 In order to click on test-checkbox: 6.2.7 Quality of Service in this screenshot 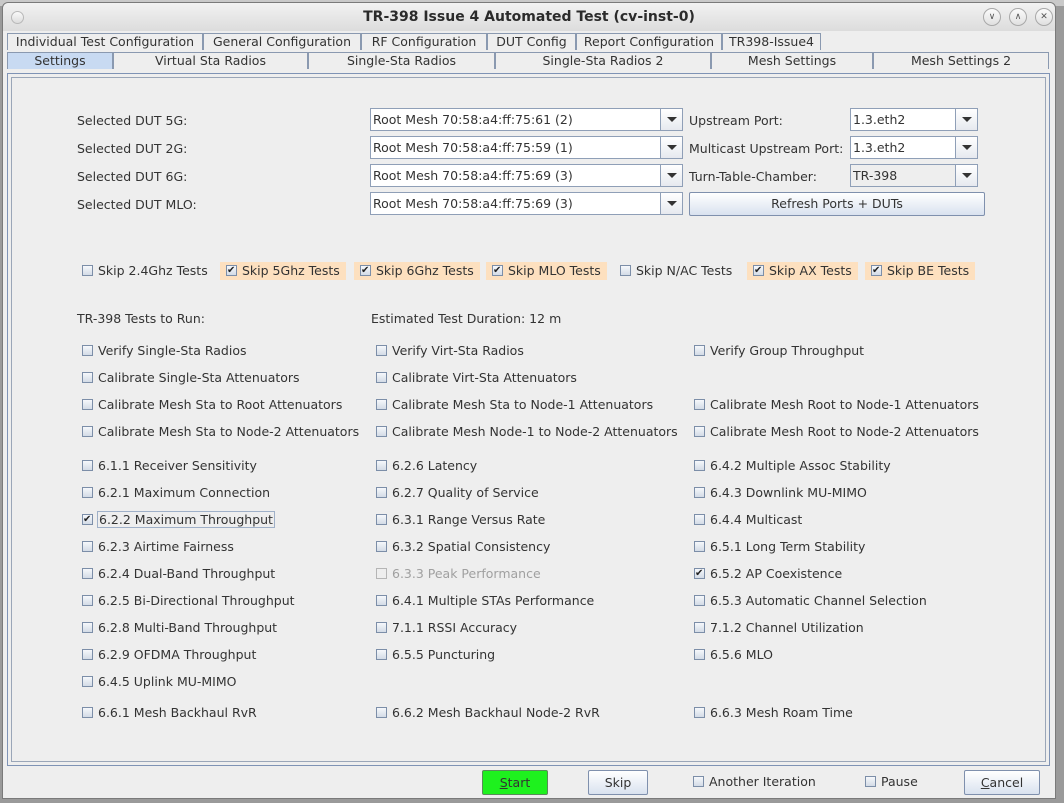, I will do `click(457, 493)`.